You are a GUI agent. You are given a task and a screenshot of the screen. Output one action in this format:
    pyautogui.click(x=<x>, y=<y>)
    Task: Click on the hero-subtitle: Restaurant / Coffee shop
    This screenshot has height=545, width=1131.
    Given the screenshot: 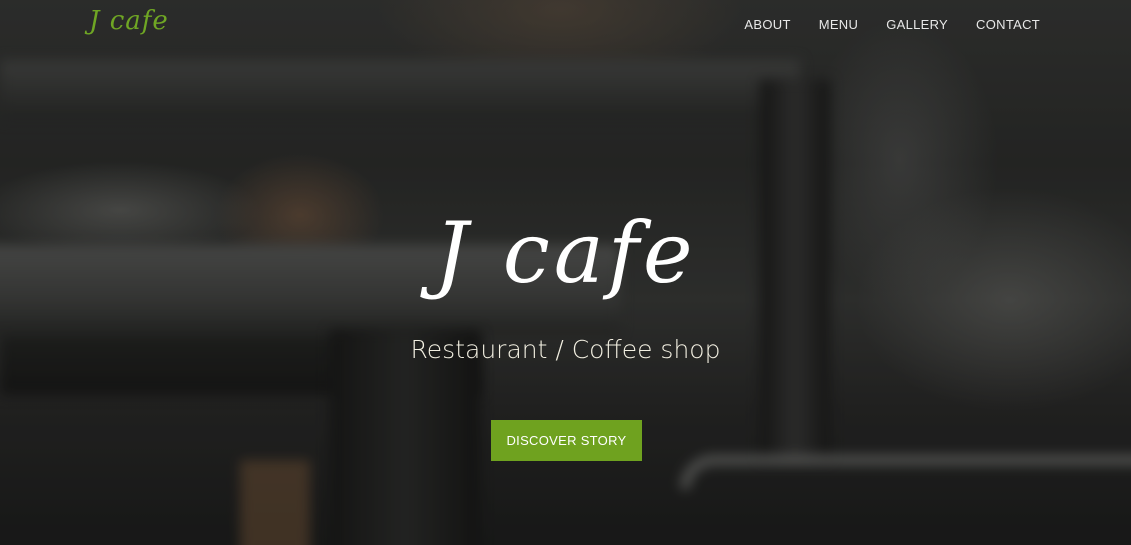 What is the action you would take?
    pyautogui.click(x=565, y=349)
    